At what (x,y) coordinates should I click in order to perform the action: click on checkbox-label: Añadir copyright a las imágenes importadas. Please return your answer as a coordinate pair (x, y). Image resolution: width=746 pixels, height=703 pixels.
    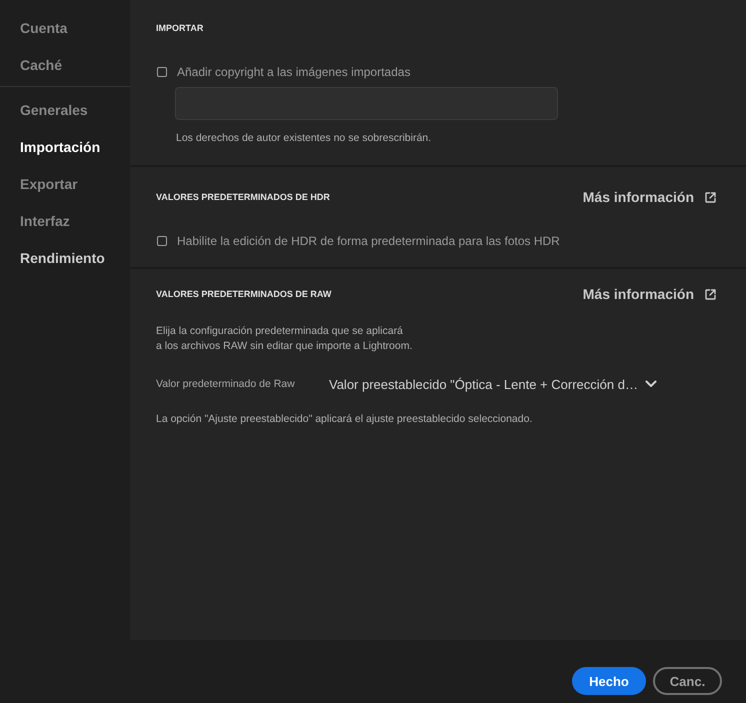
    Looking at the image, I should click on (293, 72).